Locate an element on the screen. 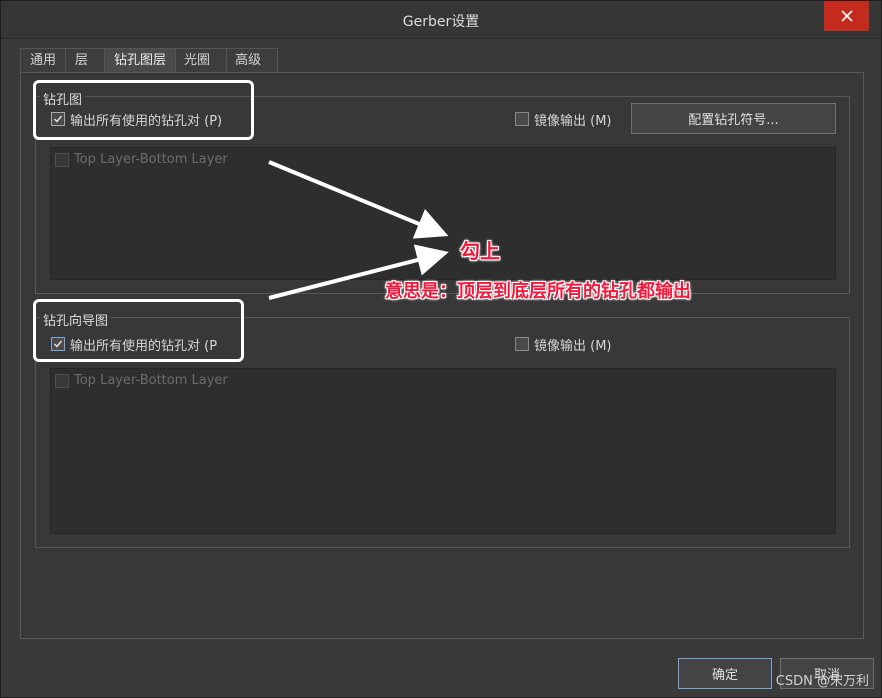  annotation-meaning-note: 意思是：顶层到底层所有的钻孔都输出 is located at coordinates (538, 291).